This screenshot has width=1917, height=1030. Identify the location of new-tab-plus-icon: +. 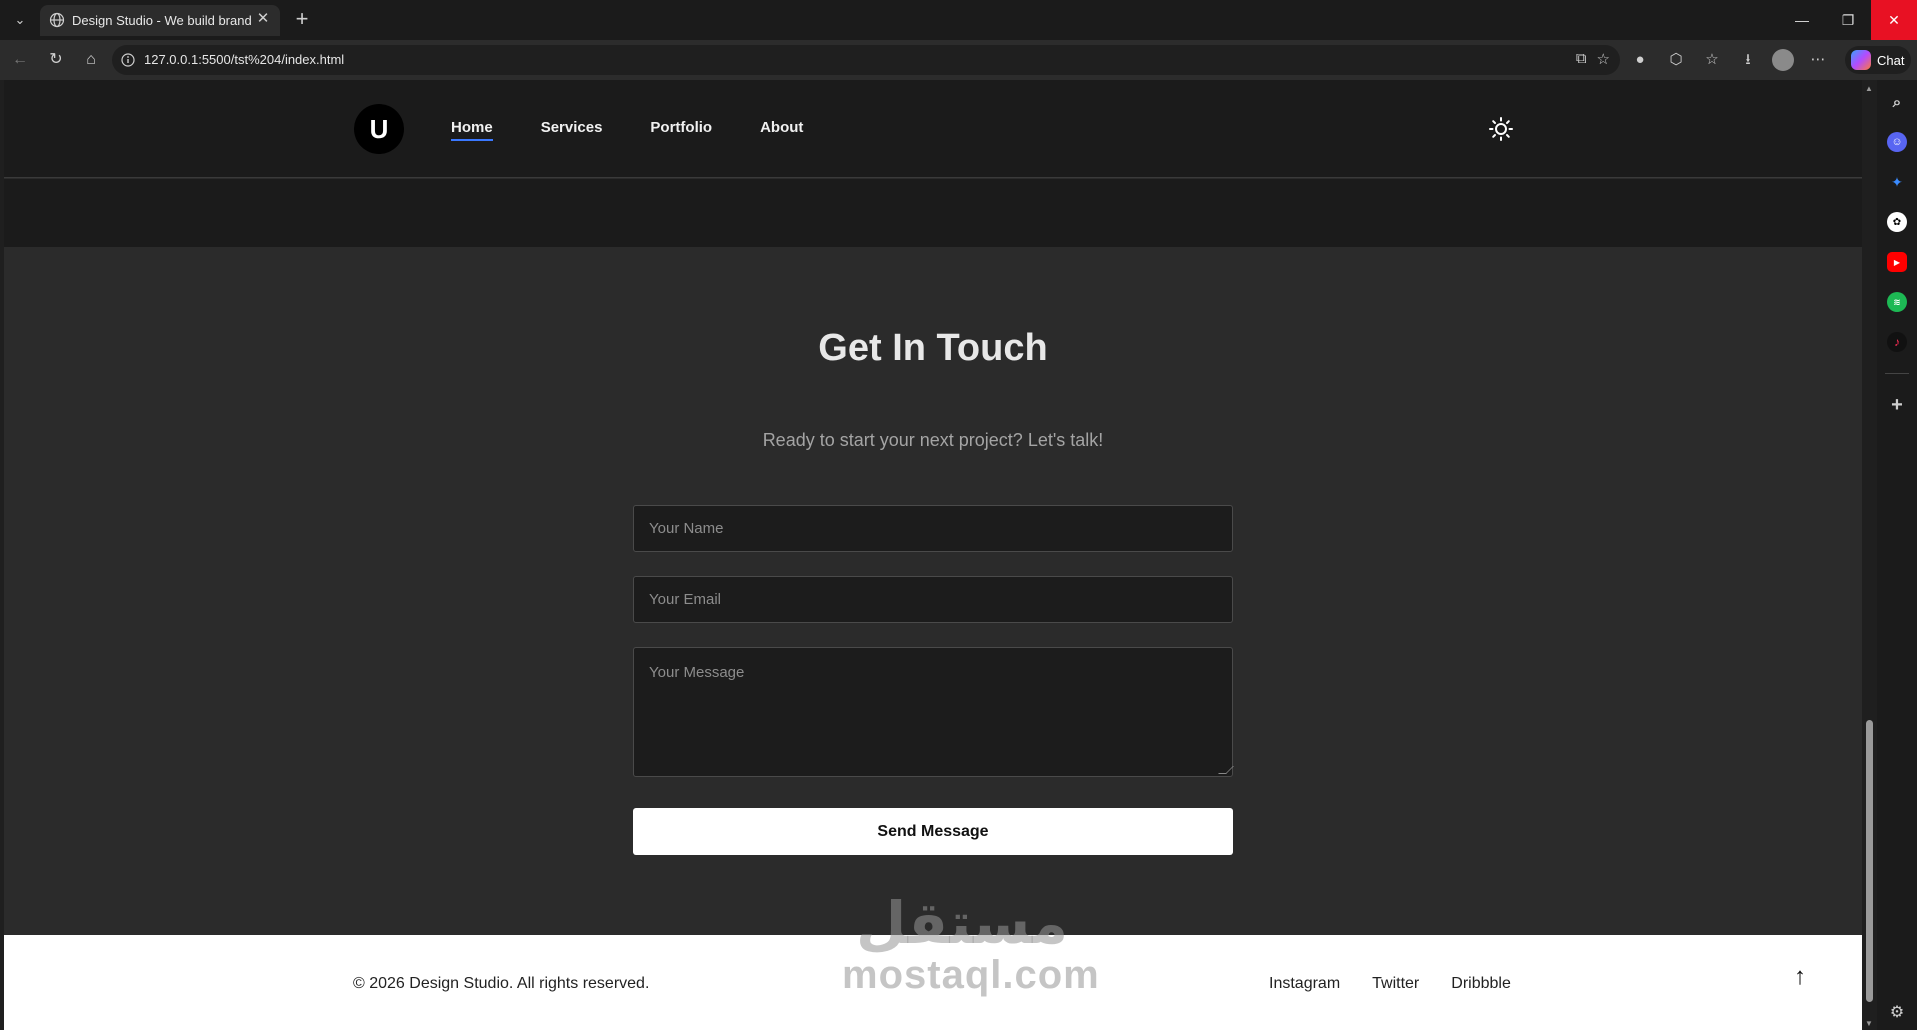
(302, 20).